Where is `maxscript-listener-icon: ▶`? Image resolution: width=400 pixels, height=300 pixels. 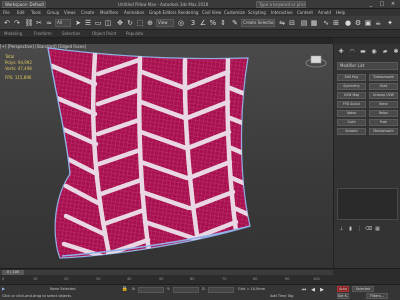
maxscript-listener-icon: ▶ is located at coordinates (3, 289).